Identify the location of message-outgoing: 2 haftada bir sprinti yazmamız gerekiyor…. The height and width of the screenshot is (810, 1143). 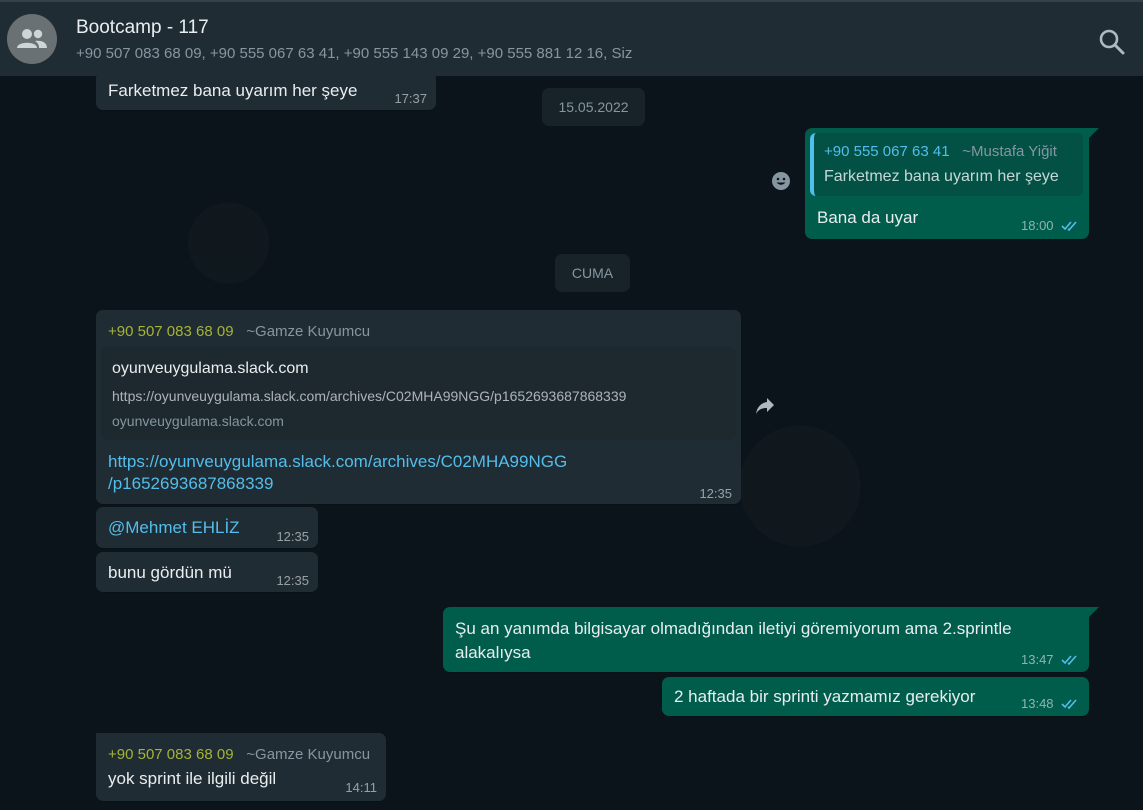
(875, 696).